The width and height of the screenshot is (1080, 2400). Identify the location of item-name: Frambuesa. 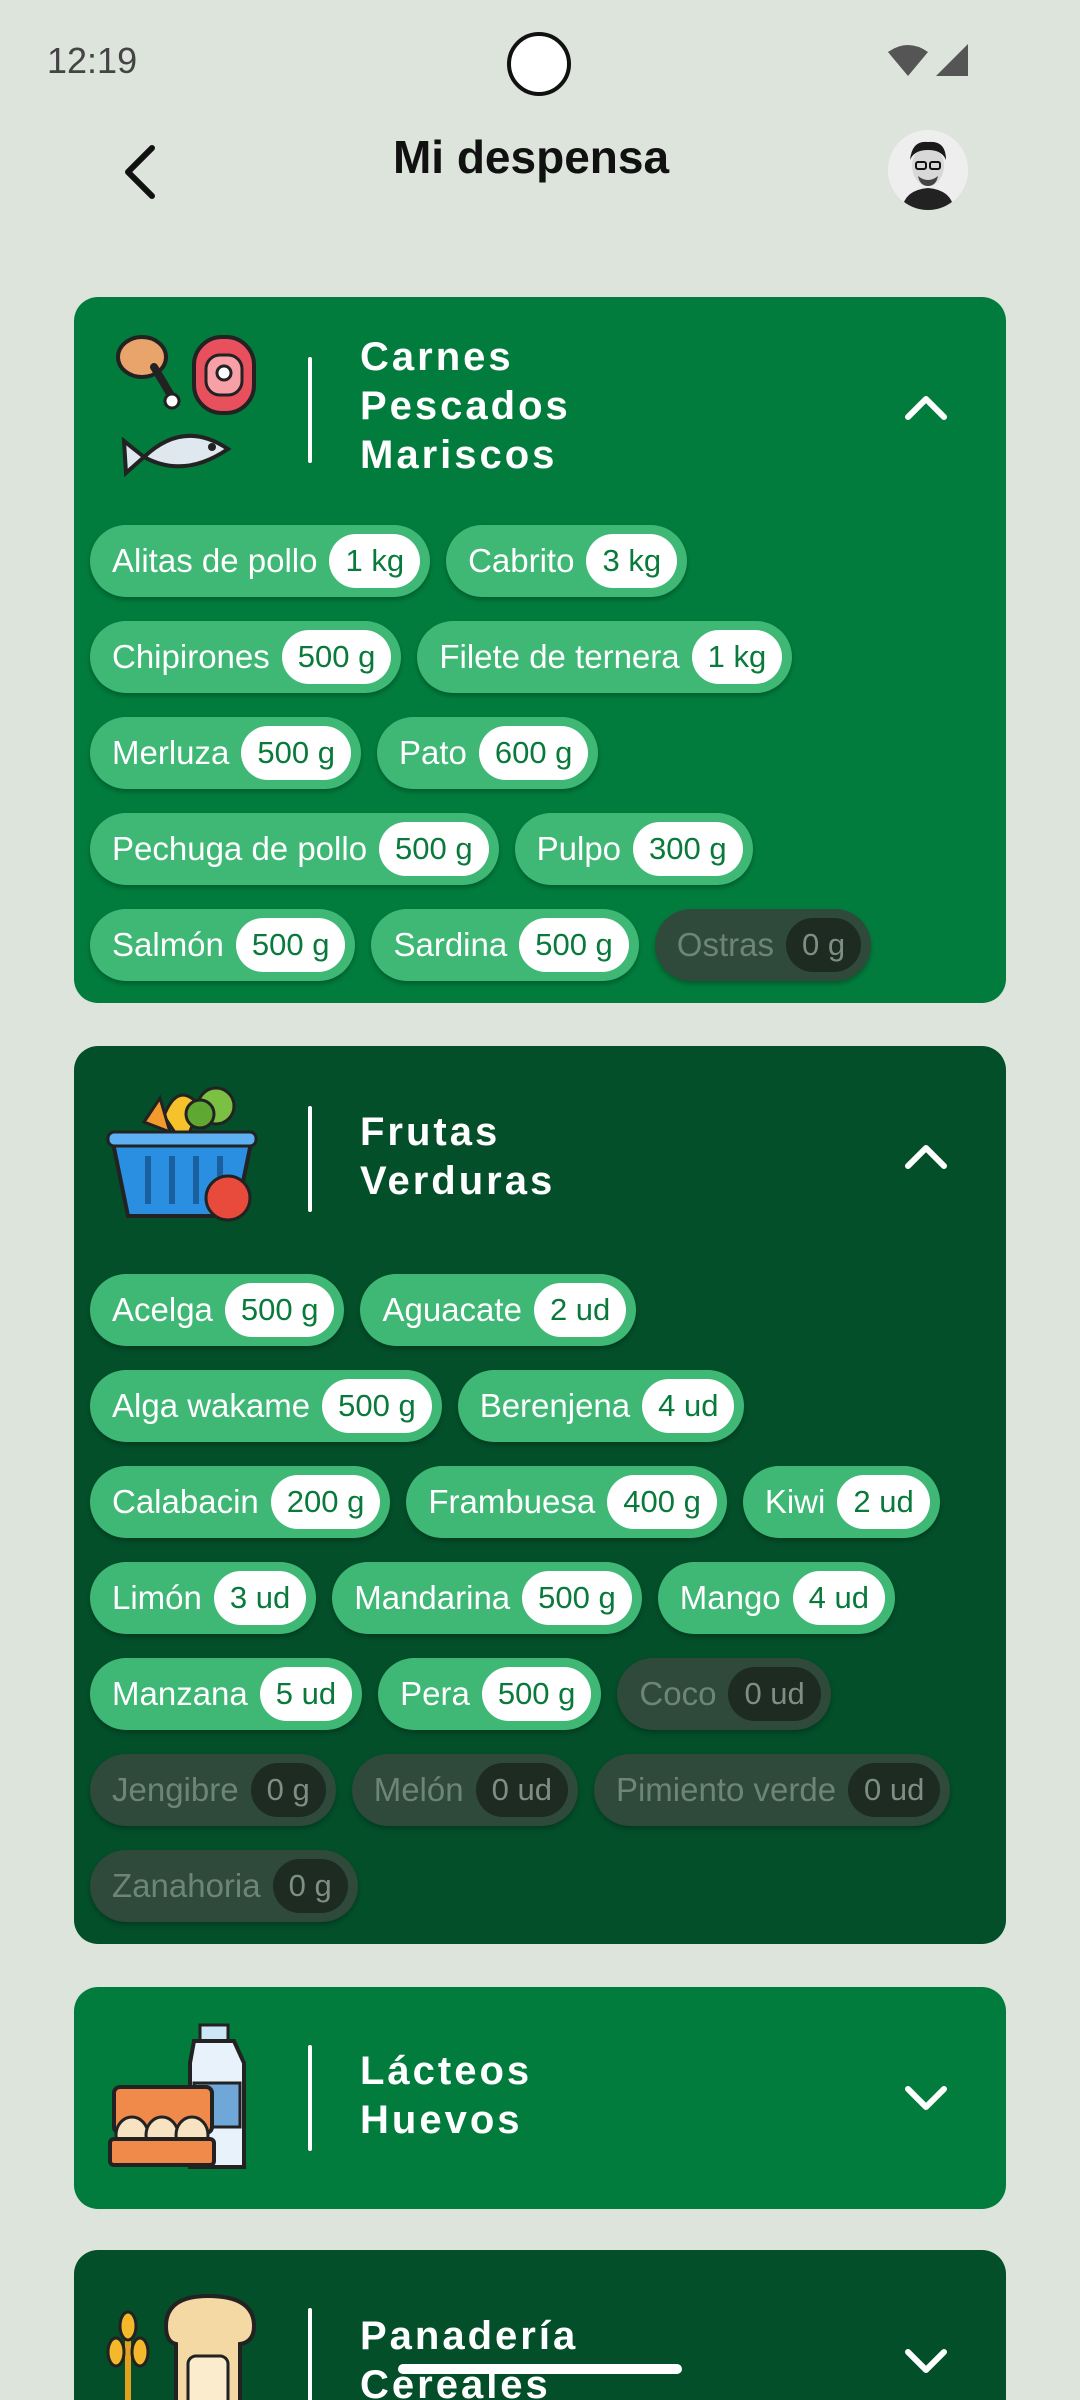
(512, 1501).